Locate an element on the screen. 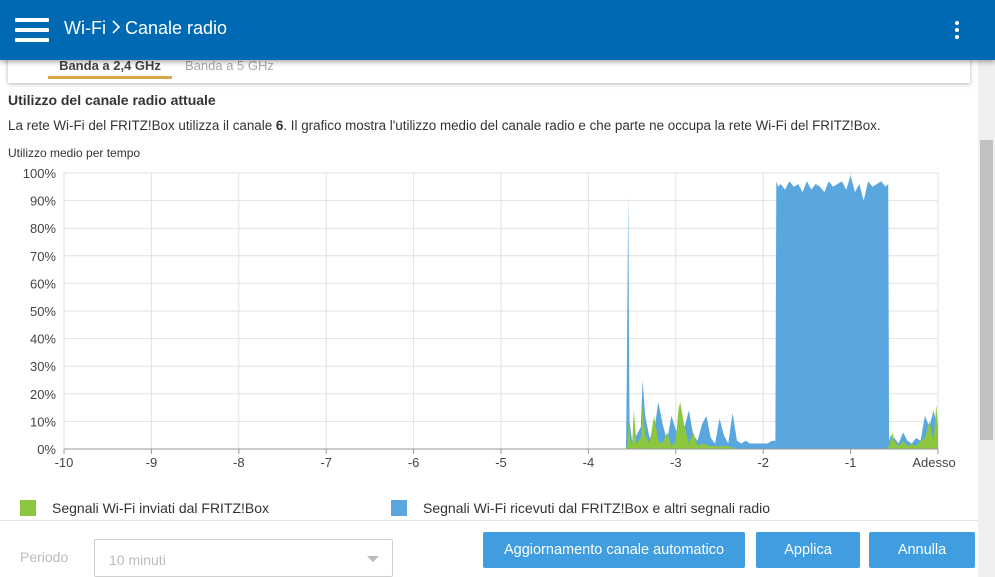 The width and height of the screenshot is (995, 577). legend-label-sent: Segnali Wi-Fi inviati dal FRITZ!Box is located at coordinates (161, 508).